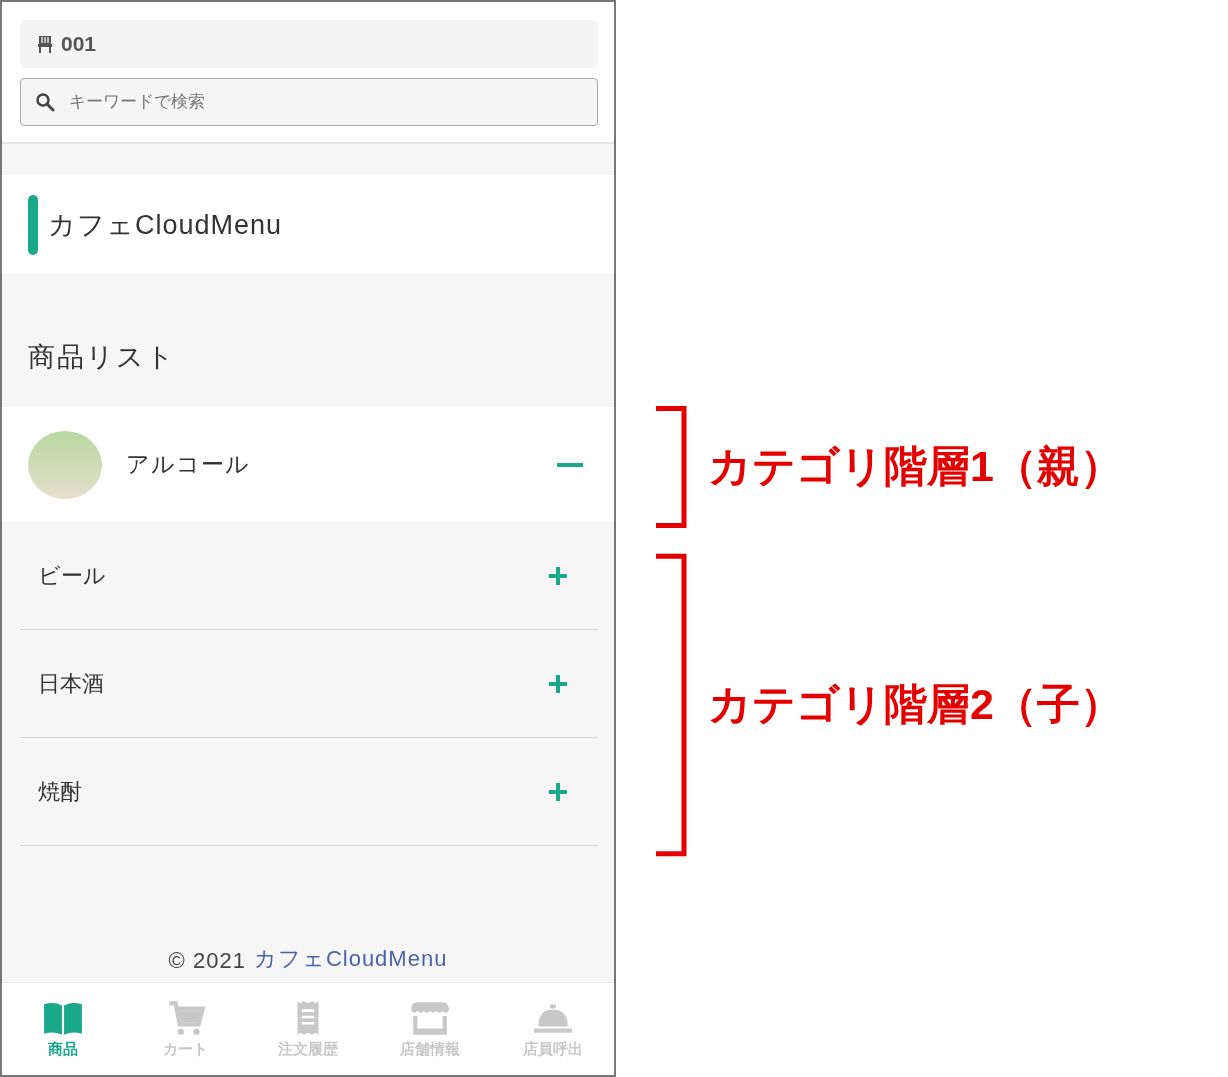  Describe the element at coordinates (72, 575) in the screenshot. I see `subcategory-name: ビール` at that location.